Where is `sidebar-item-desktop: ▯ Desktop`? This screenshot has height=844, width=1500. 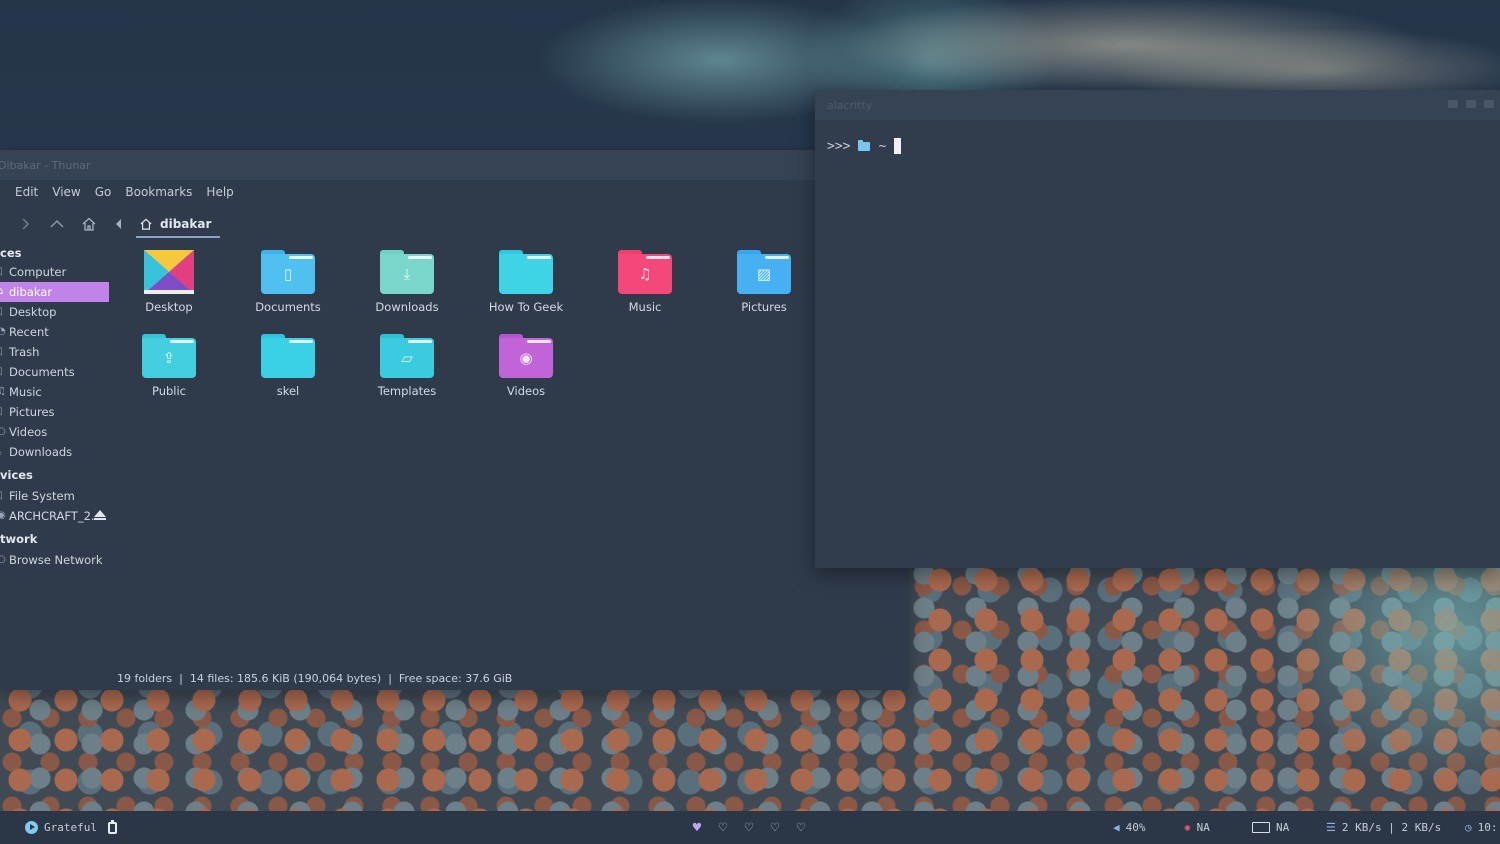
sidebar-item-desktop: ▯ Desktop is located at coordinates (56, 312).